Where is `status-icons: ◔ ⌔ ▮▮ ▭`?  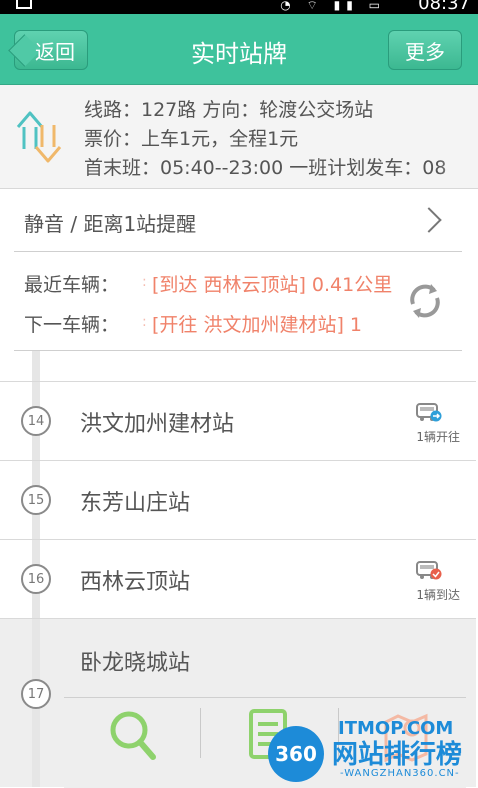 status-icons: ◔ ⌔ ▮▮ ▭ is located at coordinates (333, 6).